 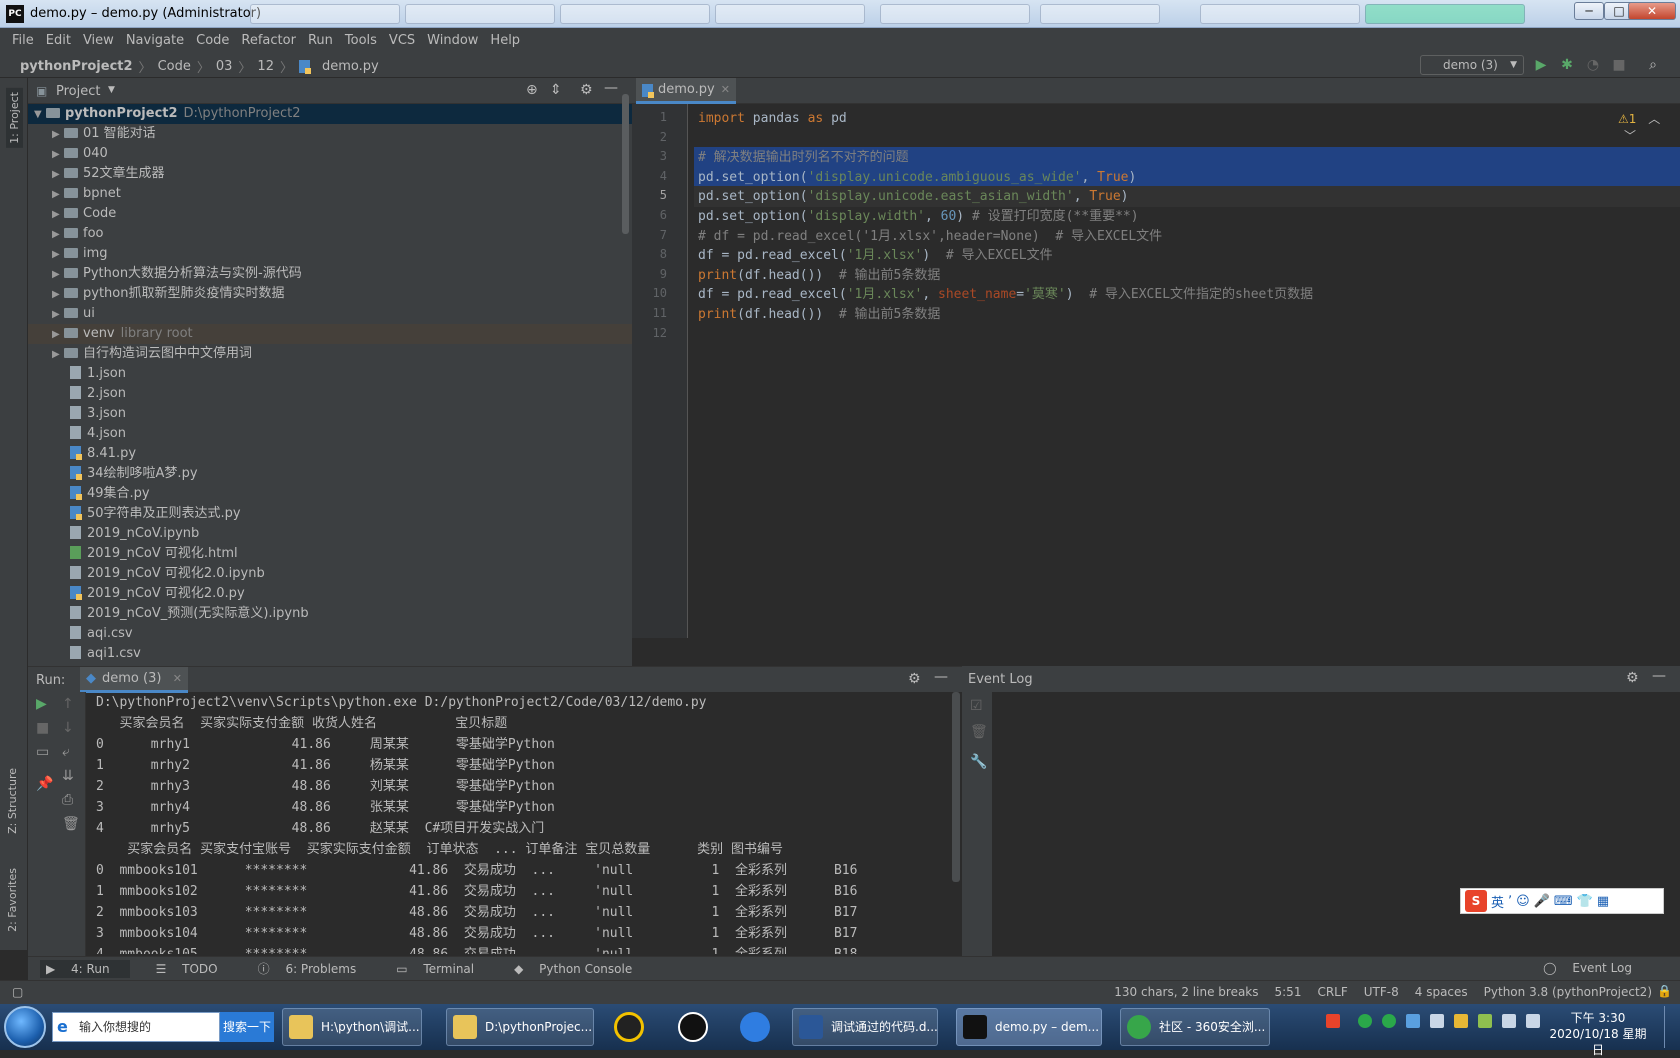 I want to click on code-line: import pandas as pd, so click(x=1187, y=118).